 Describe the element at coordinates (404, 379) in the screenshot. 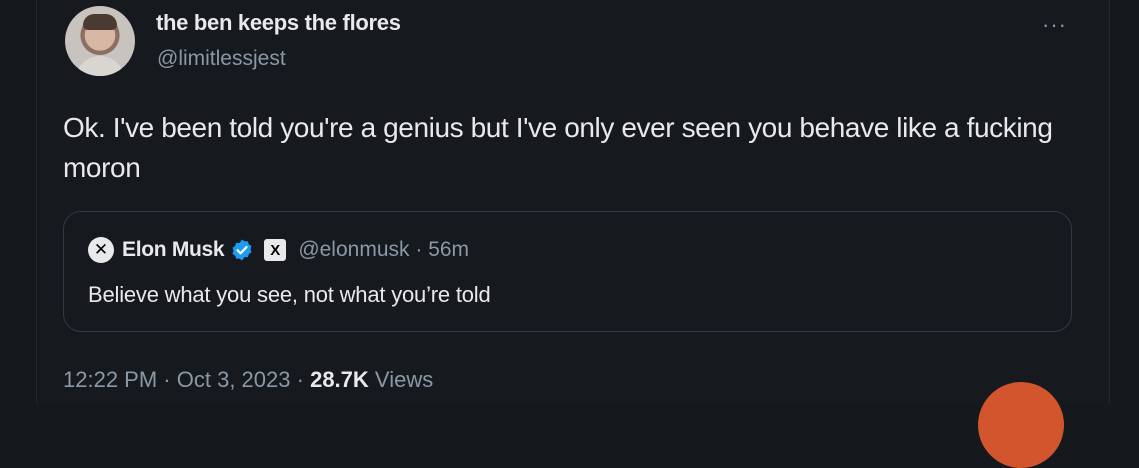

I see `views-label: Views` at that location.